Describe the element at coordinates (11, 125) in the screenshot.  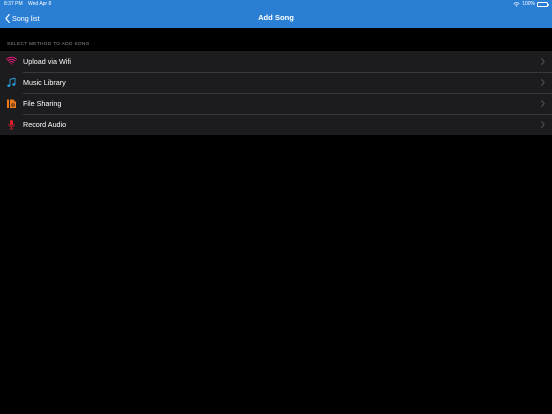
I see `microphone-icon` at that location.